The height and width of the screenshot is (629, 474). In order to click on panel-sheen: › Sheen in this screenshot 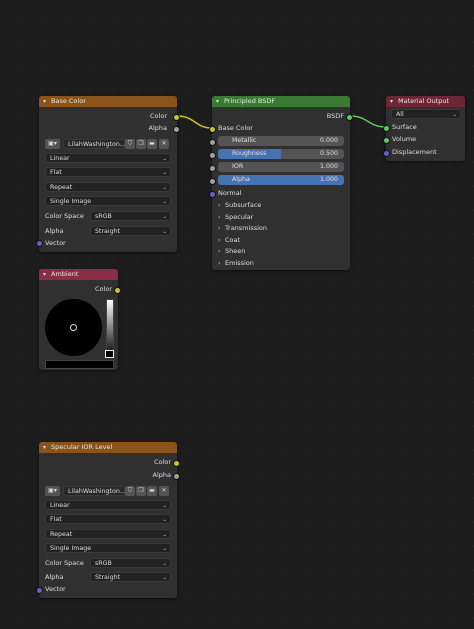, I will do `click(231, 251)`.